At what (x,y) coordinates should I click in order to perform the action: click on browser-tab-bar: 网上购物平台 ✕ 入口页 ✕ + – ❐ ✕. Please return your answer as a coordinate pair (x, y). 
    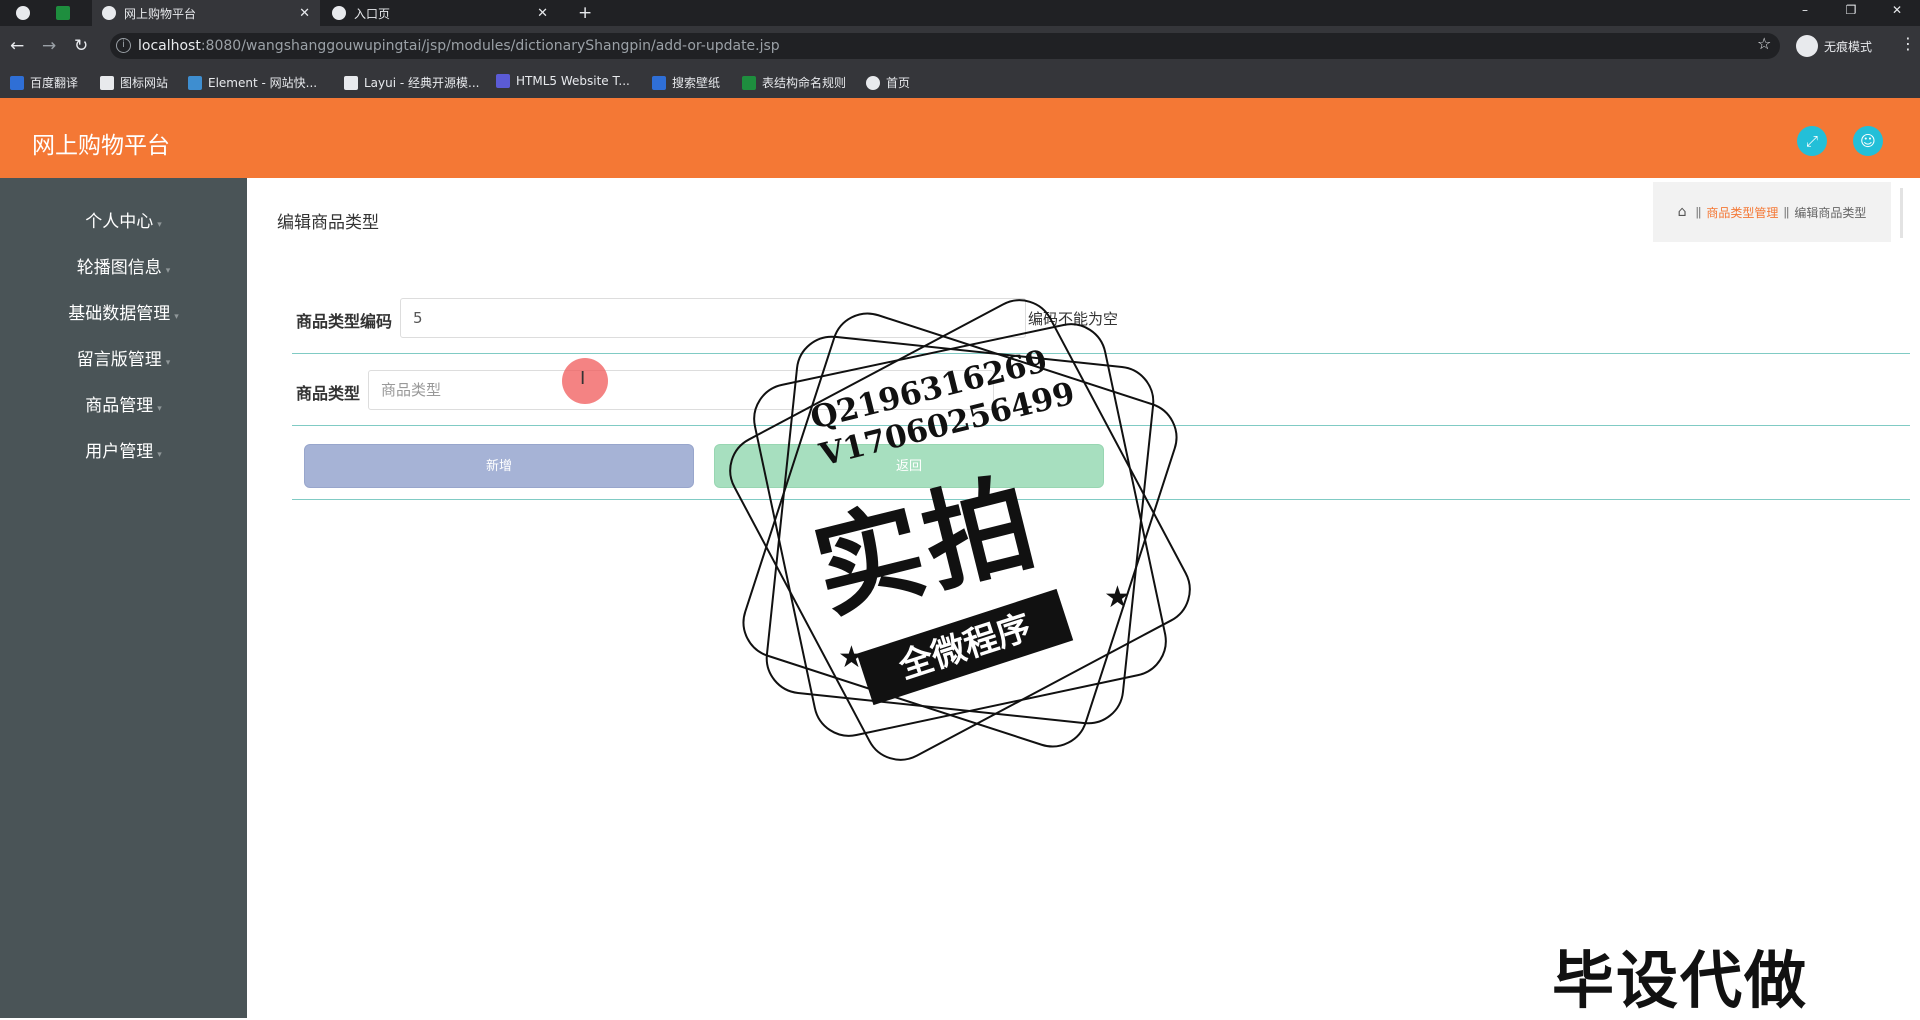
    Looking at the image, I should click on (960, 13).